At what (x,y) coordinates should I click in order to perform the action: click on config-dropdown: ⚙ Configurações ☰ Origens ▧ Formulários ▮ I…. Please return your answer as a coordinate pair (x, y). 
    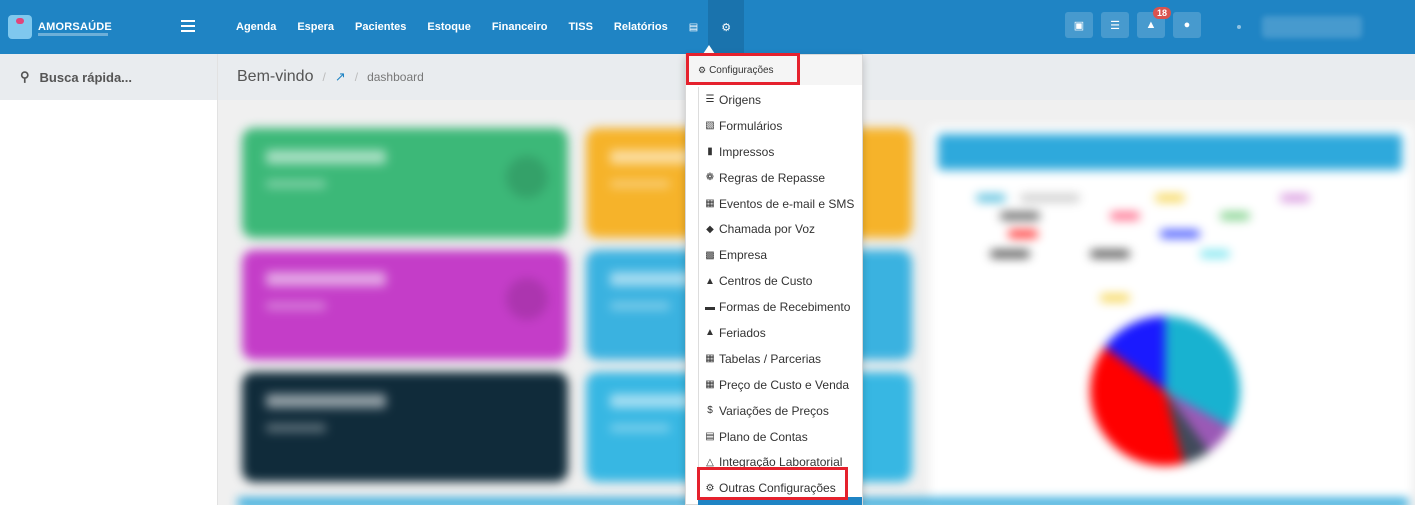
    Looking at the image, I should click on (774, 279).